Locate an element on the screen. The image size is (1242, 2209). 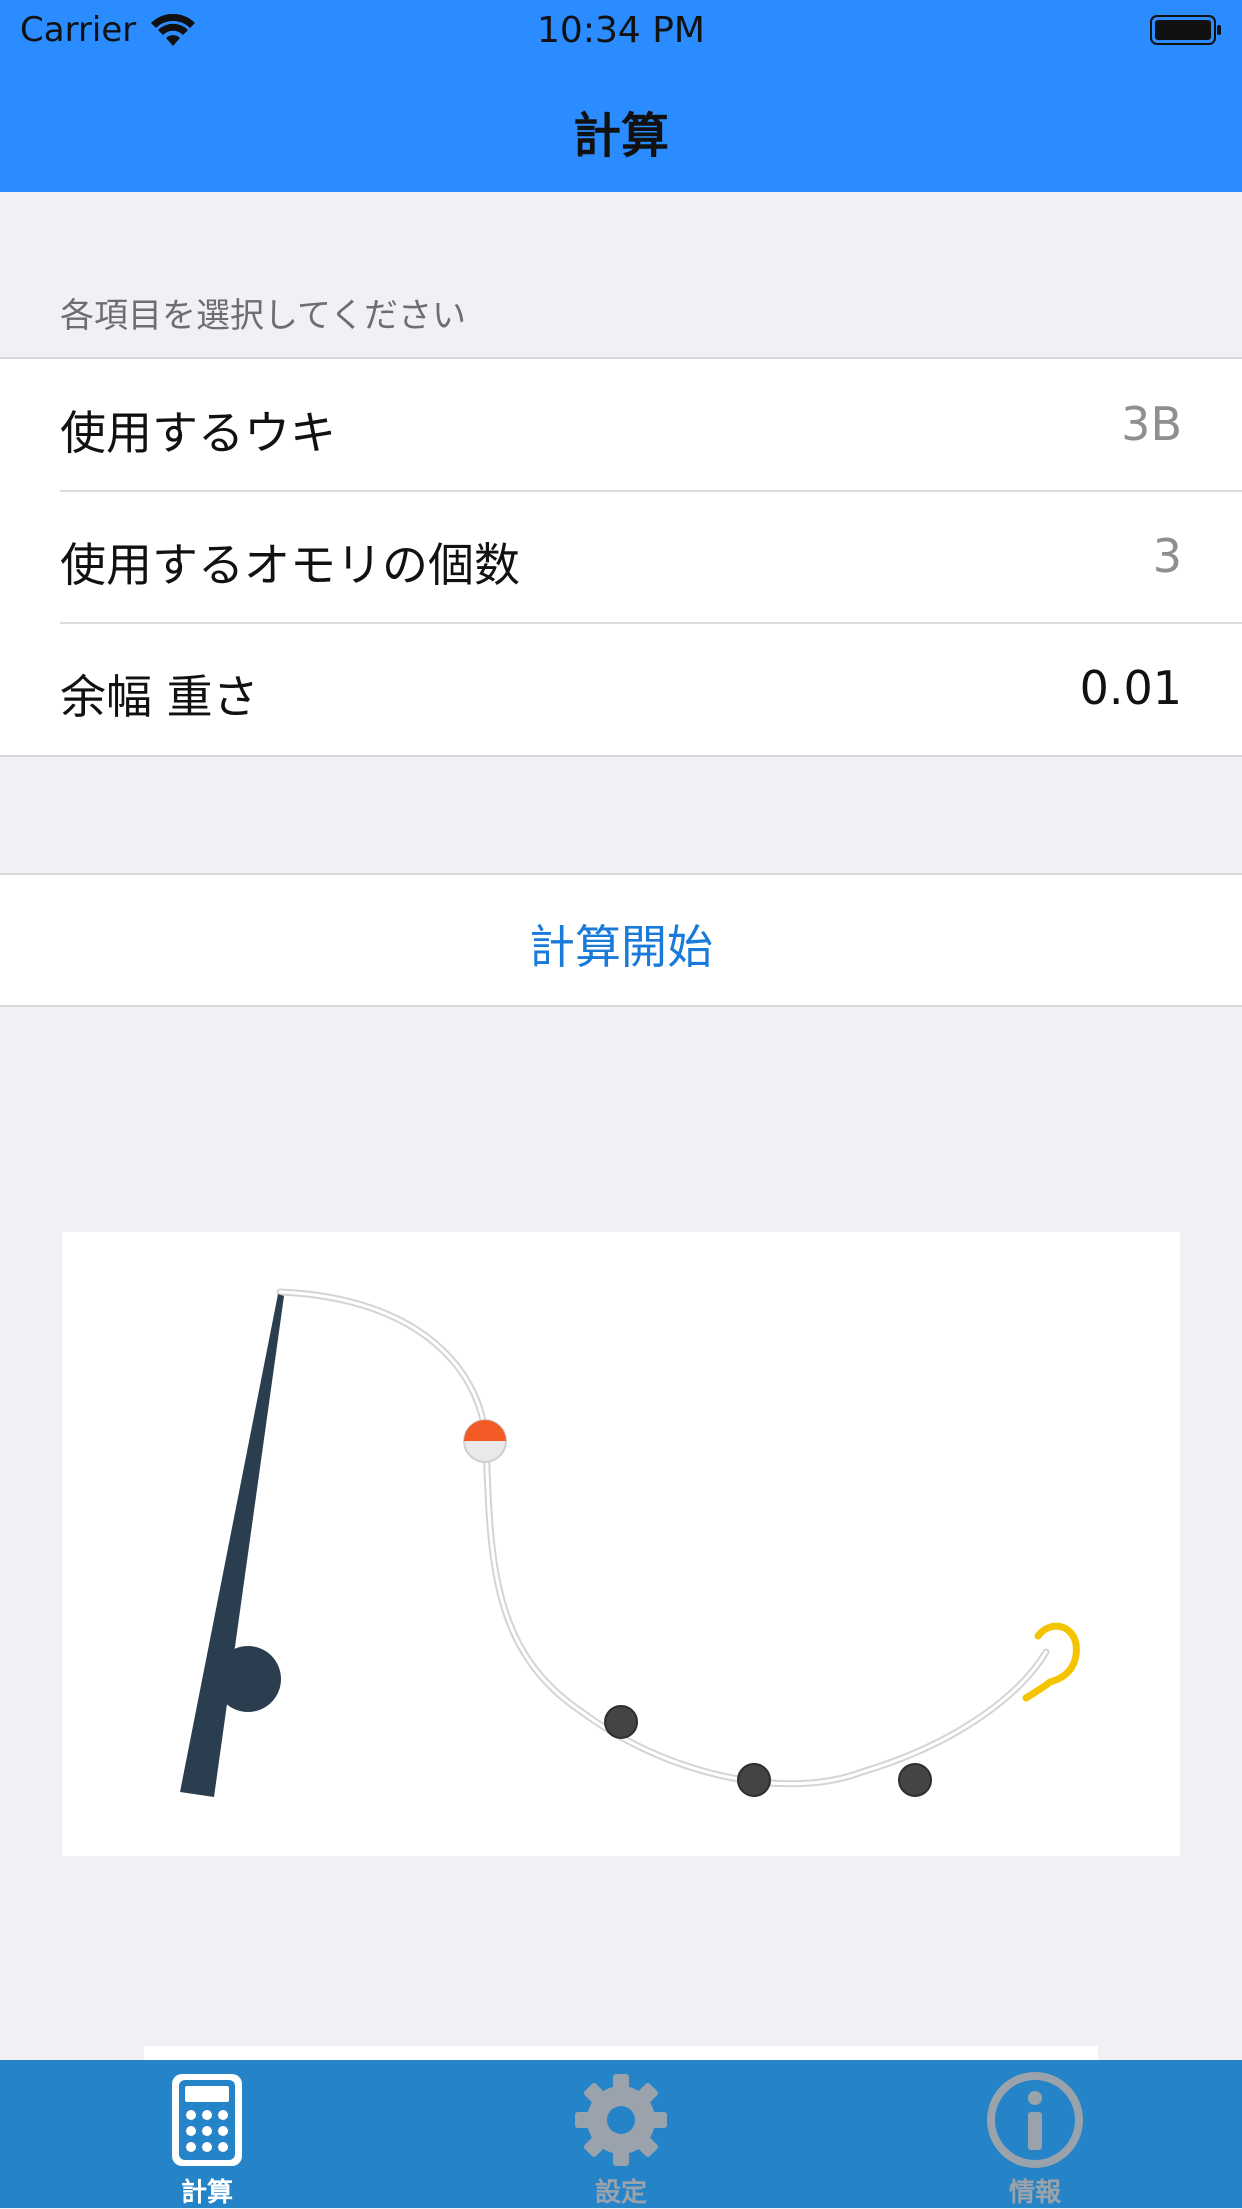
hook-icon is located at coordinates (1051, 1662).